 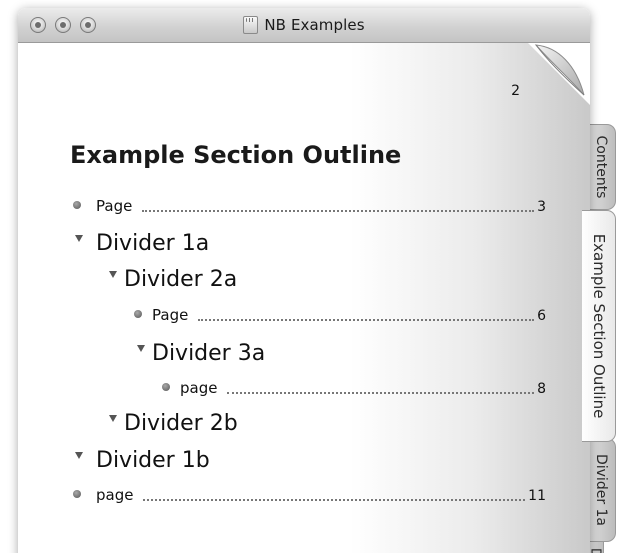 I want to click on outline-divider-label: Divider 1b, so click(x=153, y=460).